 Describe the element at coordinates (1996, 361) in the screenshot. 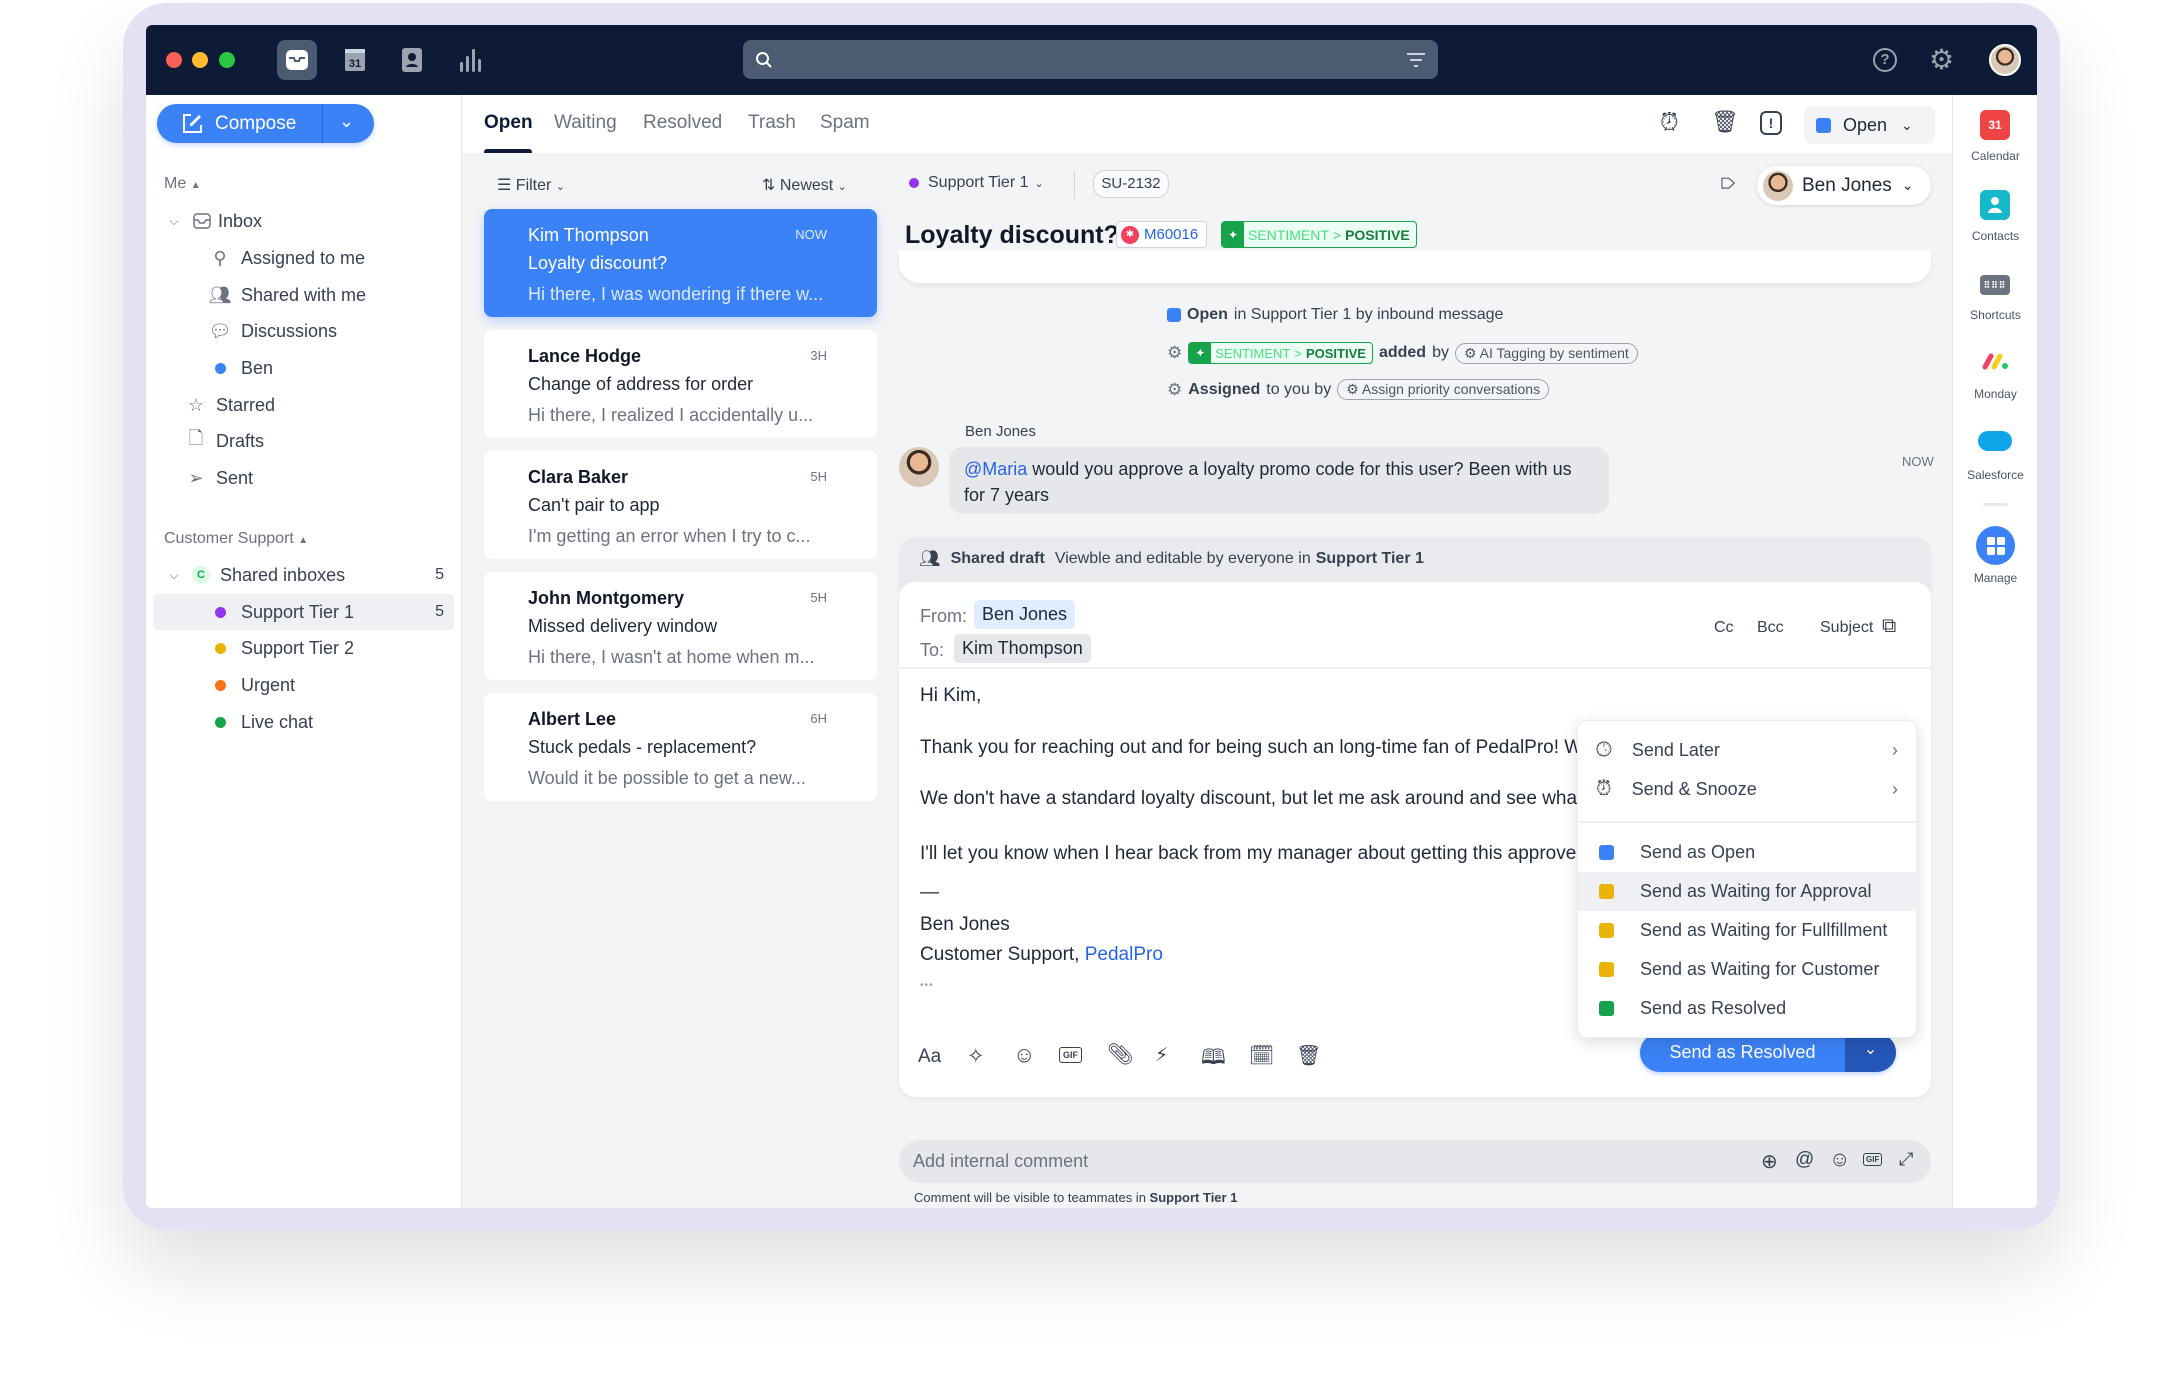

I see `monday-logo-icon` at that location.